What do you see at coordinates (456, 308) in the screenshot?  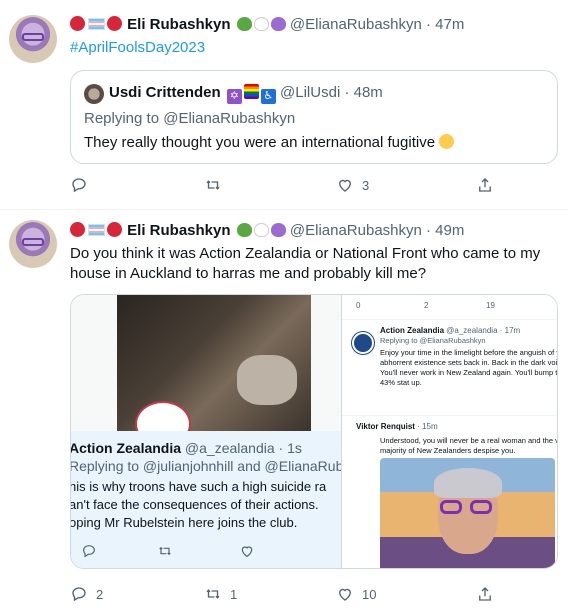 I see `embedded-actions: 0 2 19` at bounding box center [456, 308].